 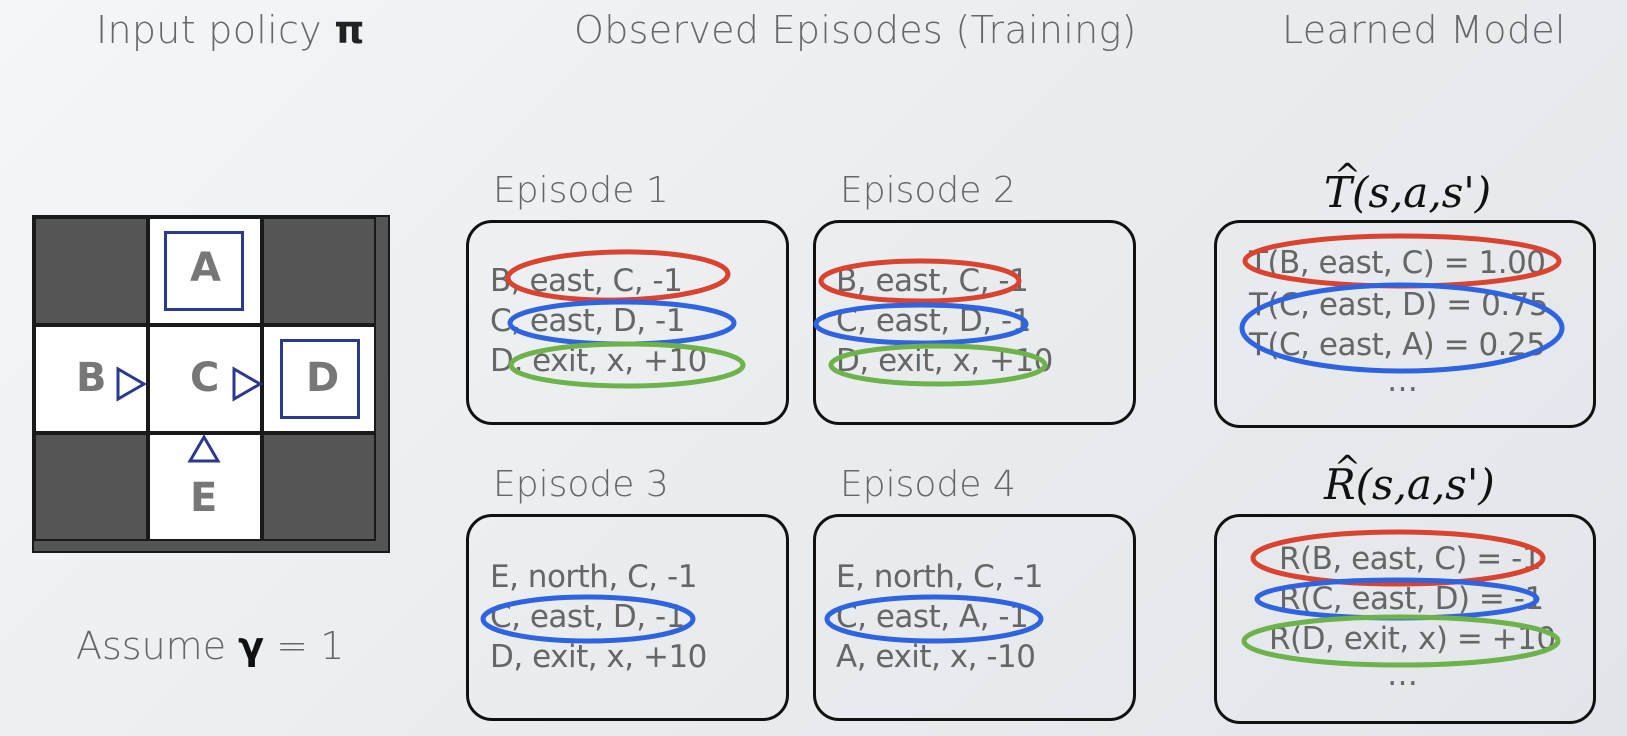 I want to click on grid-cell-c: C, so click(x=205, y=379).